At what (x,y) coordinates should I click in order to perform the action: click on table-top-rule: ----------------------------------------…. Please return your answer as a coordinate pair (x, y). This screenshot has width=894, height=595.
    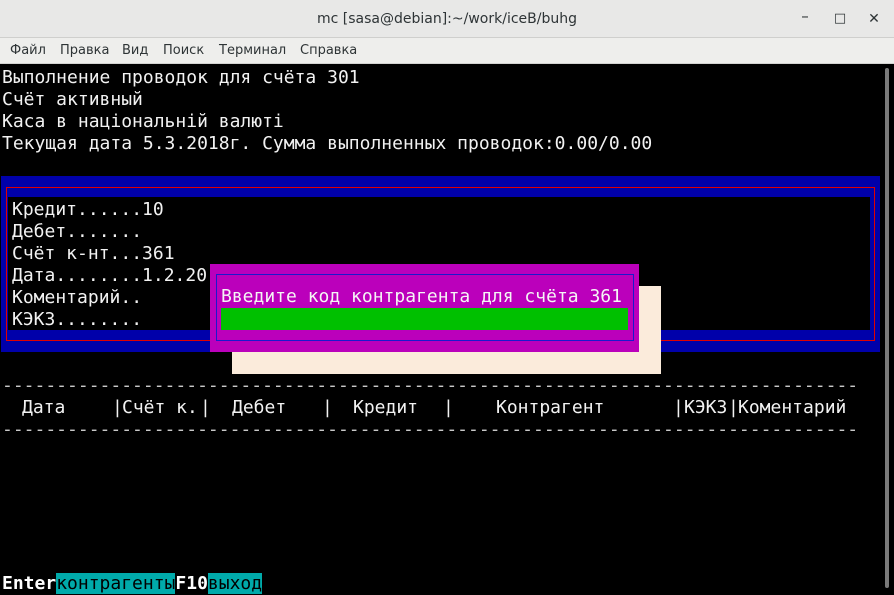
    Looking at the image, I should click on (430, 385).